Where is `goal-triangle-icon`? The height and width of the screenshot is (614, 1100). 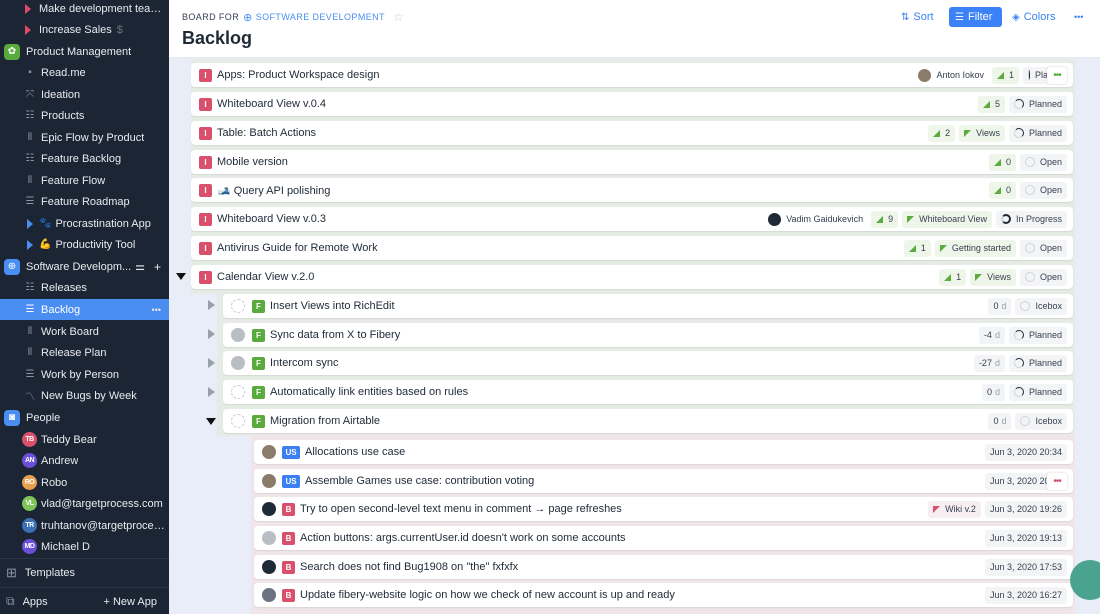 goal-triangle-icon is located at coordinates (28, 29).